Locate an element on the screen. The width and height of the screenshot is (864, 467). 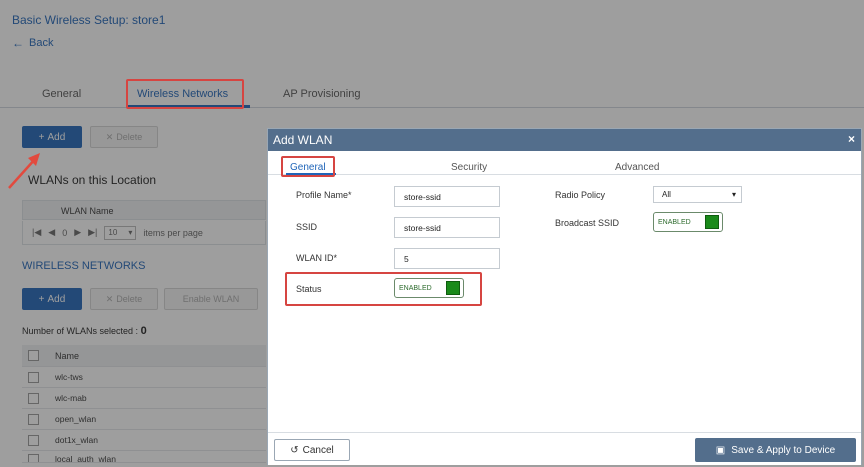
dialog-header: Add WLAN × is located at coordinates (564, 140).